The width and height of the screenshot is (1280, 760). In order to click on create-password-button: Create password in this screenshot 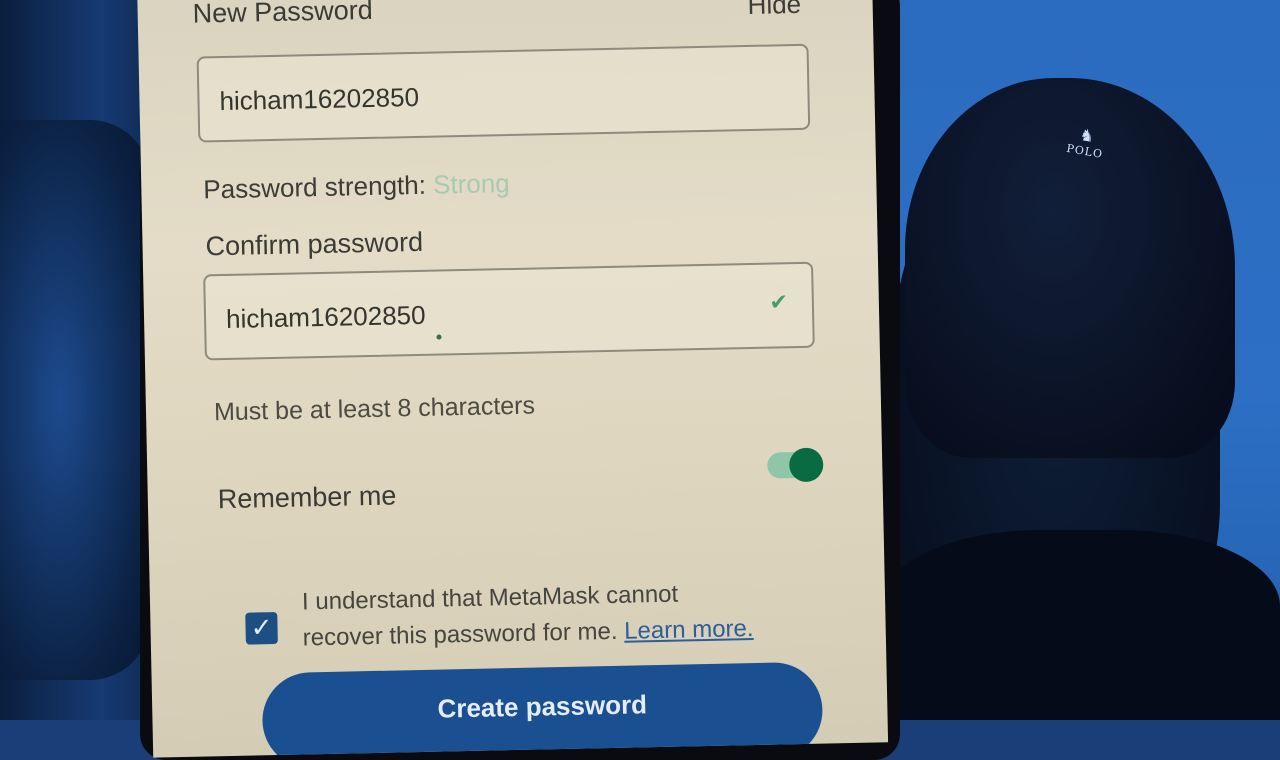, I will do `click(542, 709)`.